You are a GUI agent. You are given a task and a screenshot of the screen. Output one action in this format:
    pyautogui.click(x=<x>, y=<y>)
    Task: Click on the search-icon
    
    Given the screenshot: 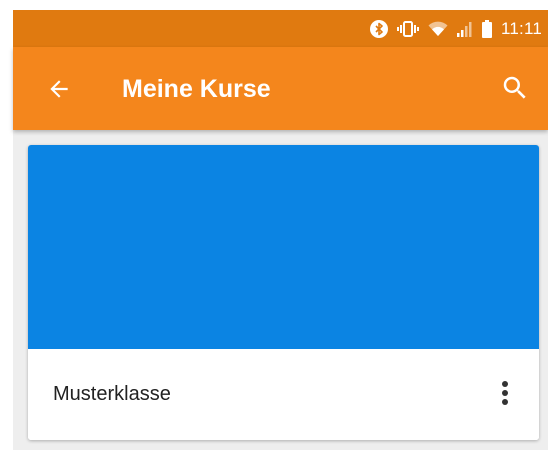 What is the action you would take?
    pyautogui.click(x=514, y=87)
    